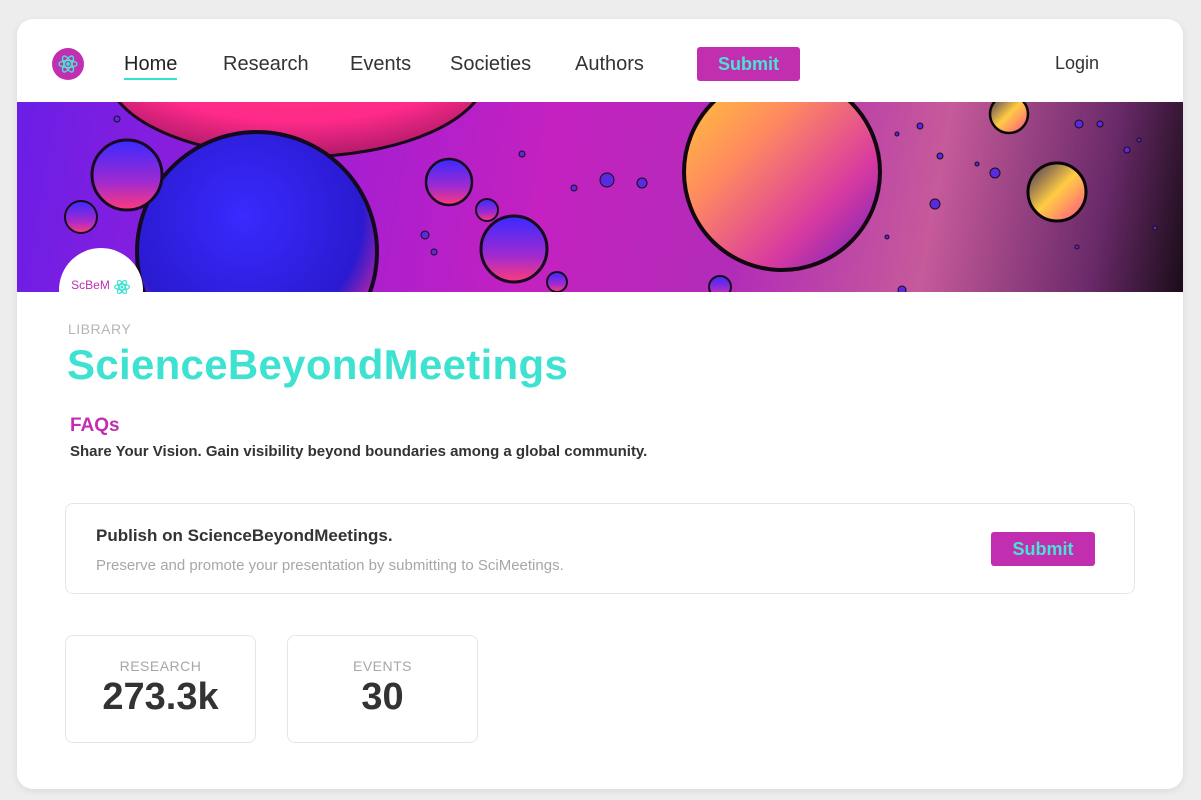 This screenshot has height=800, width=1201. What do you see at coordinates (100, 329) in the screenshot?
I see `page-eyebrow: LIBRARY` at bounding box center [100, 329].